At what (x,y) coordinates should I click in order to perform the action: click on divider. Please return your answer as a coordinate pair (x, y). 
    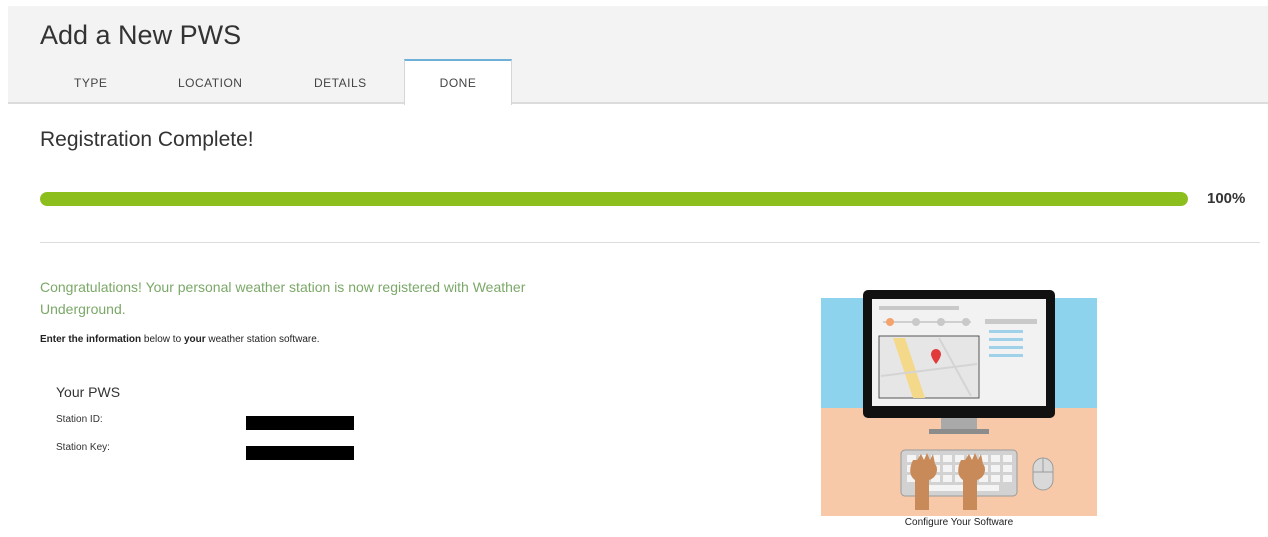
    Looking at the image, I should click on (650, 242).